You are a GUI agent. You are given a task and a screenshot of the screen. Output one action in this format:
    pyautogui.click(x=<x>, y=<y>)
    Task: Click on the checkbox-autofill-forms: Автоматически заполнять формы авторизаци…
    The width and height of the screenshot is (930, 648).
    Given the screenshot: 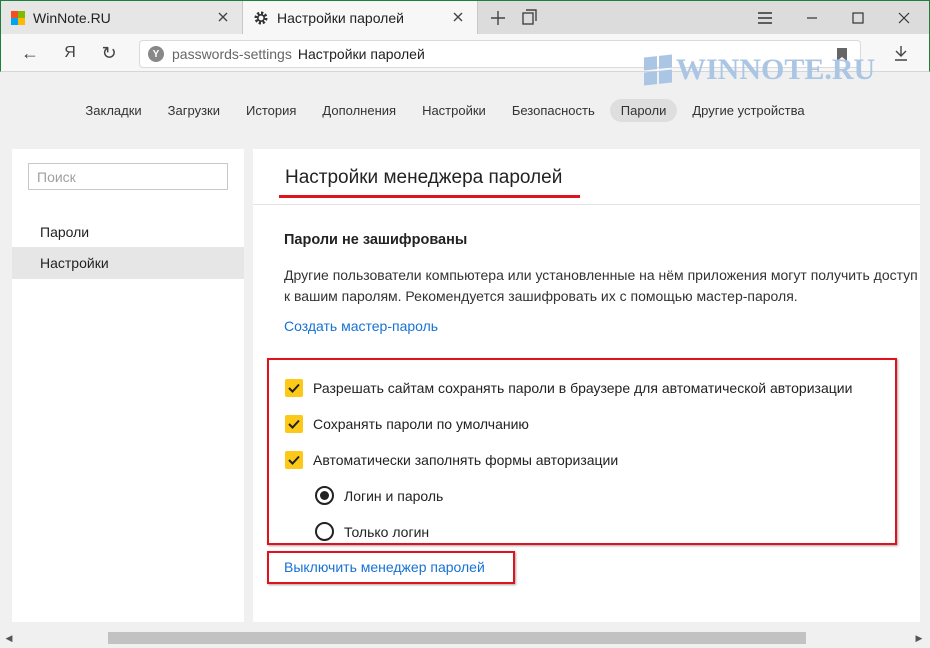 What is the action you would take?
    pyautogui.click(x=451, y=460)
    